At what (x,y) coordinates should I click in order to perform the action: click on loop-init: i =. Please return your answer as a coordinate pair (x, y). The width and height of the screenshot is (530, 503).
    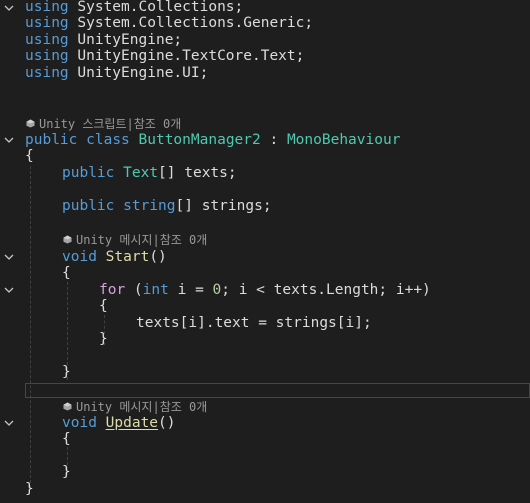
    Looking at the image, I should click on (190, 290).